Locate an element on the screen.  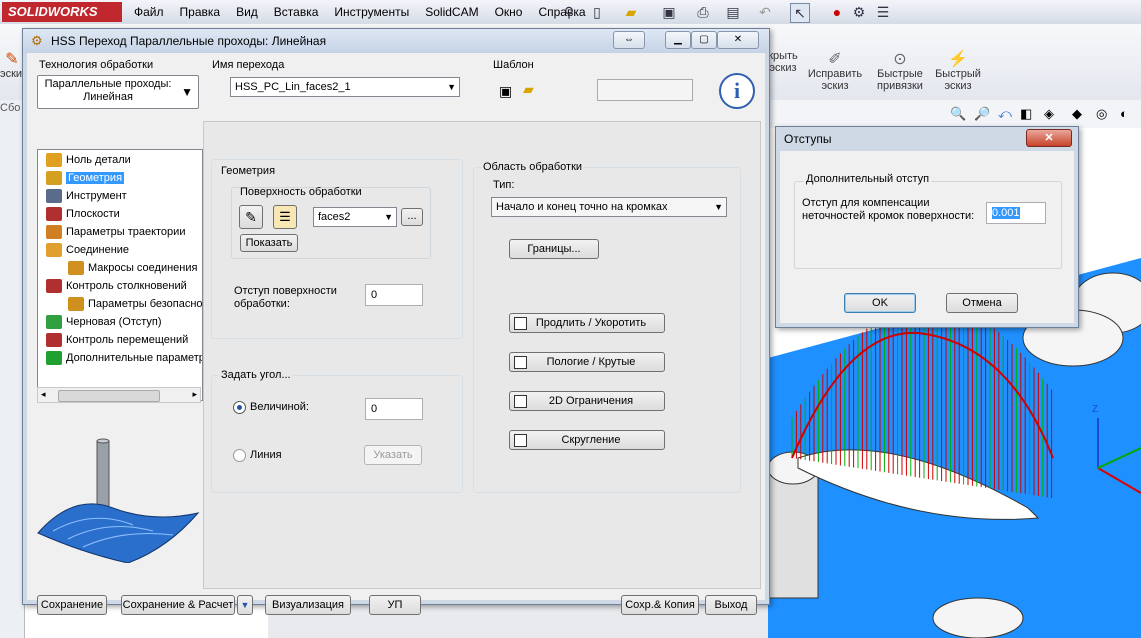
toggle-label: Скругление is located at coordinates (591, 440).